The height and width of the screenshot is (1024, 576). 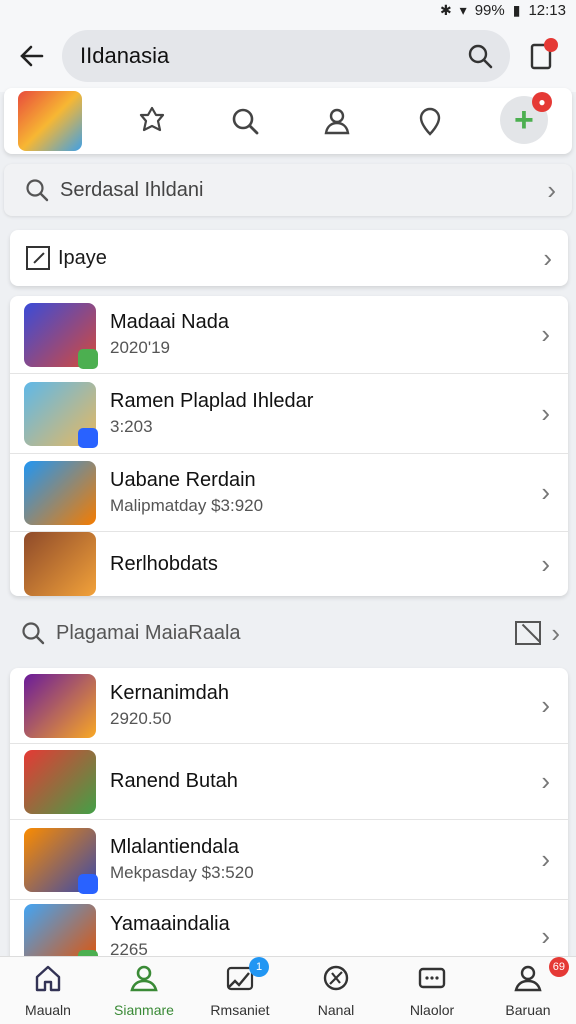 I want to click on back-arrow-icon, so click(x=32, y=56).